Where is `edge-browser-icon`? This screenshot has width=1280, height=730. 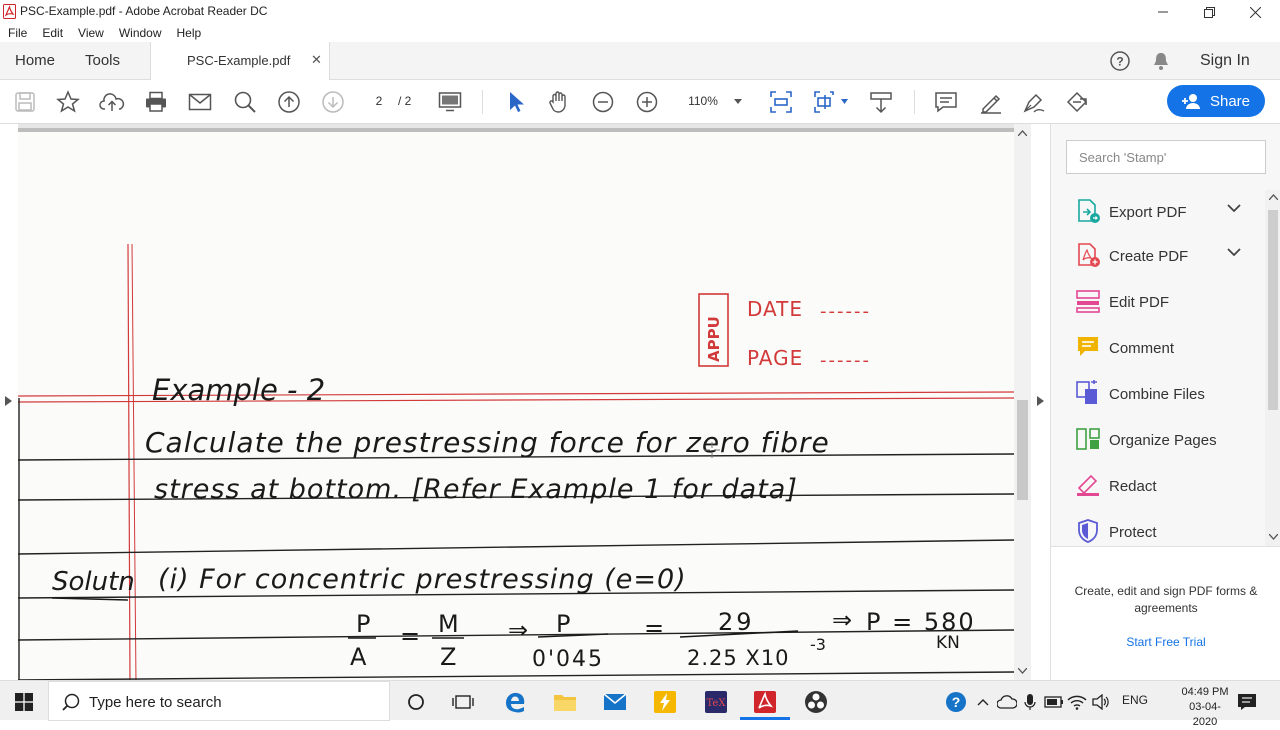 edge-browser-icon is located at coordinates (515, 702).